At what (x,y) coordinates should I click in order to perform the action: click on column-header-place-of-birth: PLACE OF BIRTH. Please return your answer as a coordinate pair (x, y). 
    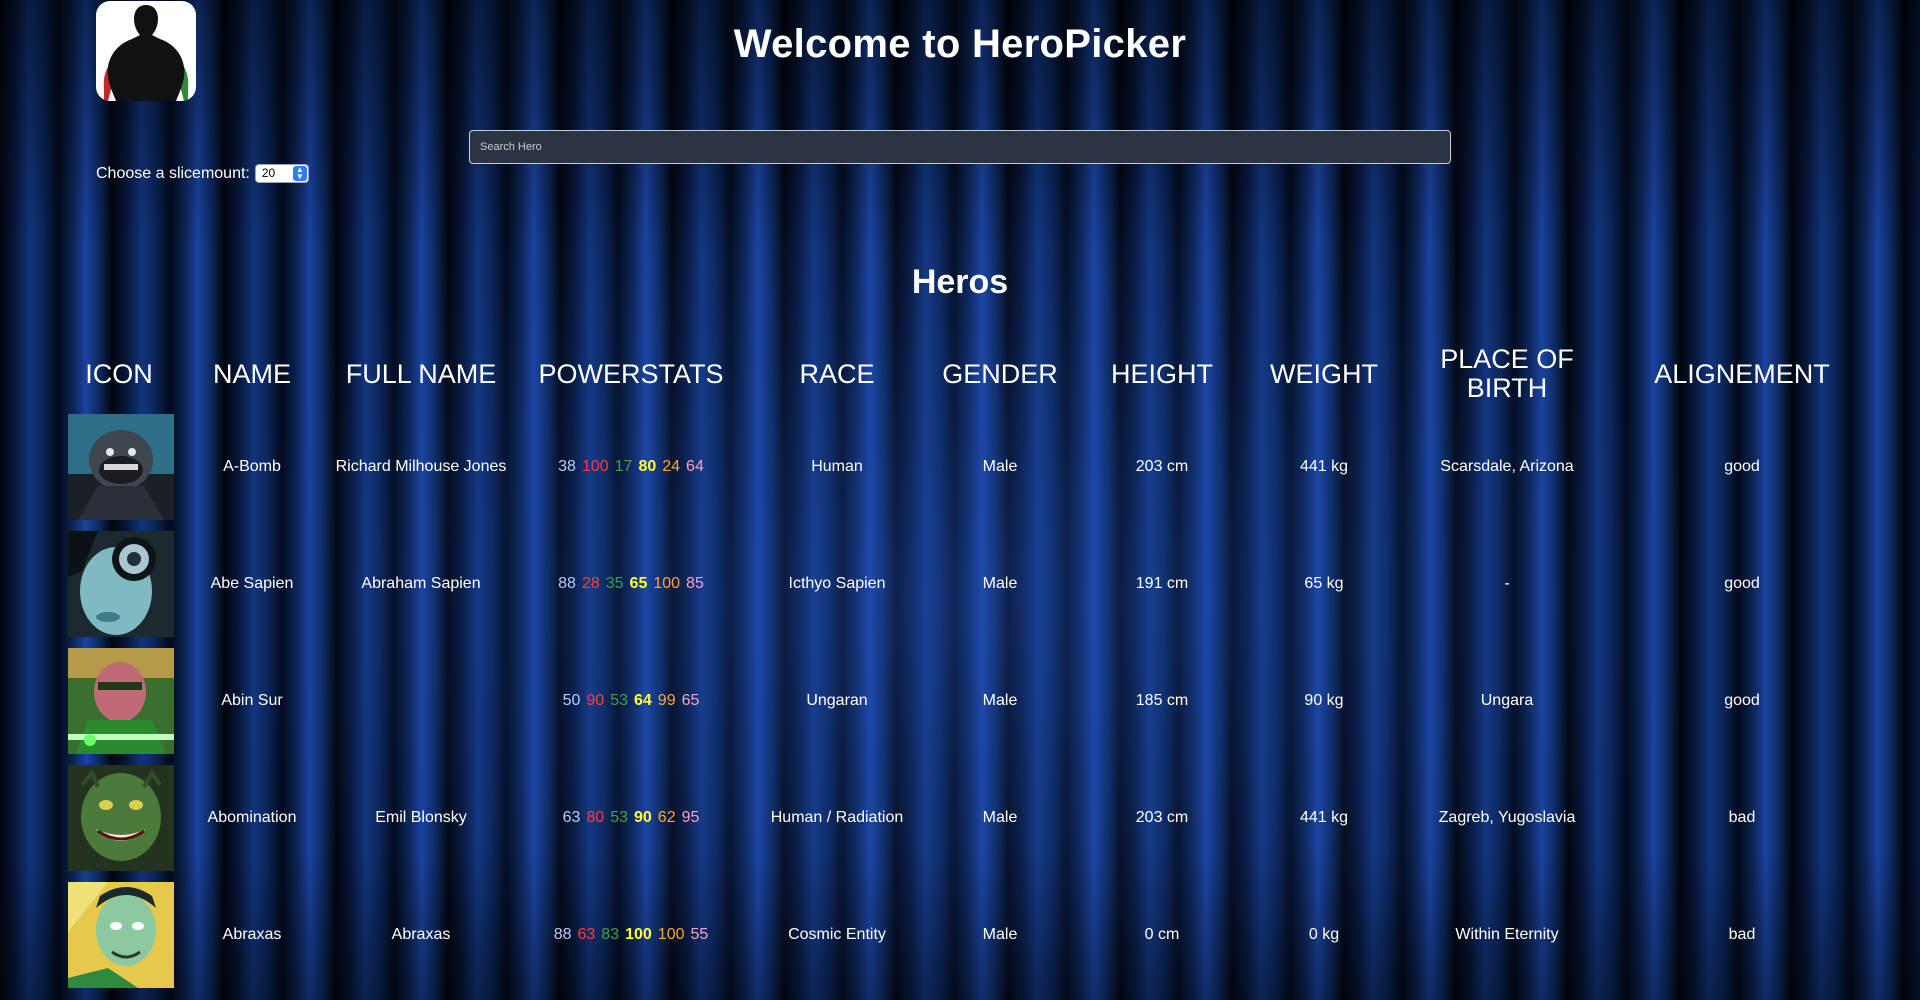
    Looking at the image, I should click on (1507, 373).